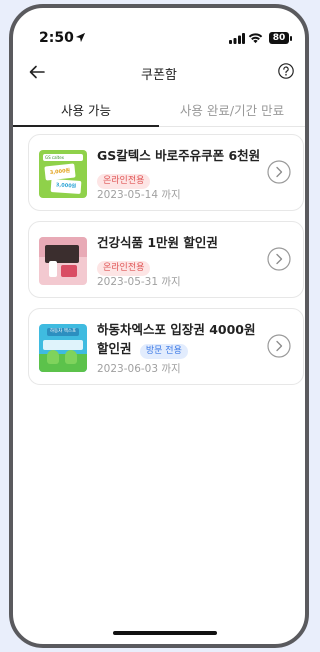 Image resolution: width=320 pixels, height=652 pixels. What do you see at coordinates (86, 109) in the screenshot?
I see `tab-available: 사용 가능` at bounding box center [86, 109].